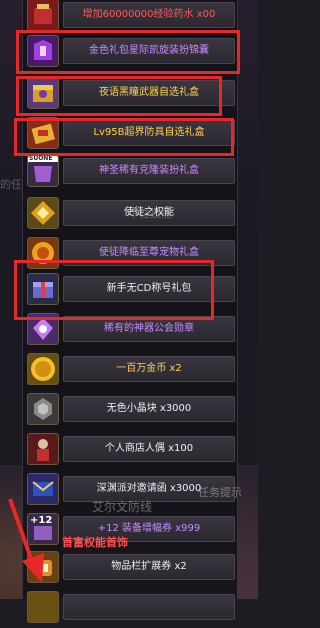 Image resolution: width=320 pixels, height=628 pixels. Describe the element at coordinates (149, 252) in the screenshot. I see `item-label: 使徒降临至尊宠物礼盒` at that location.